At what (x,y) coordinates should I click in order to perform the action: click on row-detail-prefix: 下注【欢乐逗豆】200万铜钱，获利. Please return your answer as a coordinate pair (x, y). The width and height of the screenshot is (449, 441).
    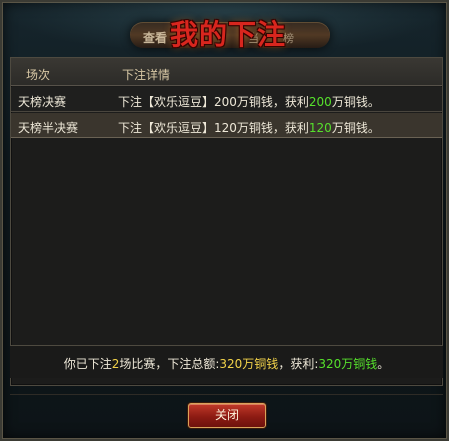
    Looking at the image, I should click on (213, 102).